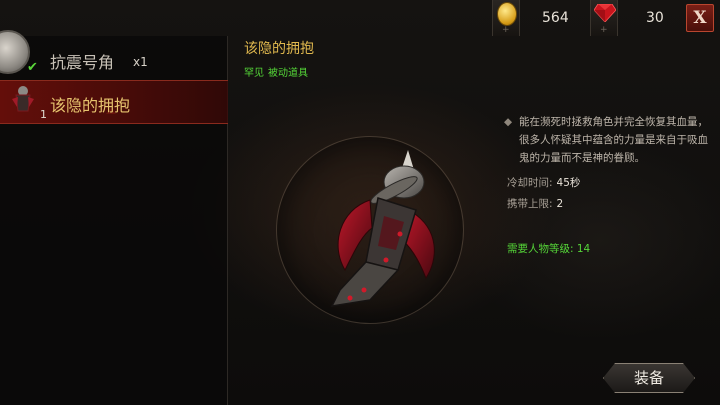 The width and height of the screenshot is (720, 405). Describe the element at coordinates (530, 183) in the screenshot. I see `cooldown-label: 冷却时间:` at that location.